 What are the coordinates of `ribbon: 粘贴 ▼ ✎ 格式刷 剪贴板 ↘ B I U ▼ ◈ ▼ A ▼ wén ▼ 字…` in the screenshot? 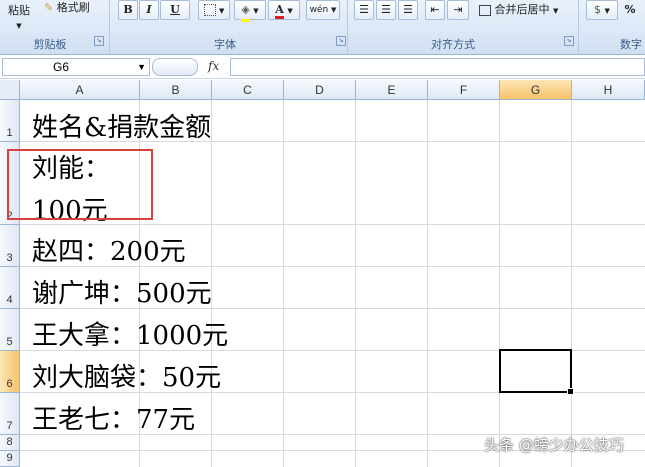 It's located at (322, 27).